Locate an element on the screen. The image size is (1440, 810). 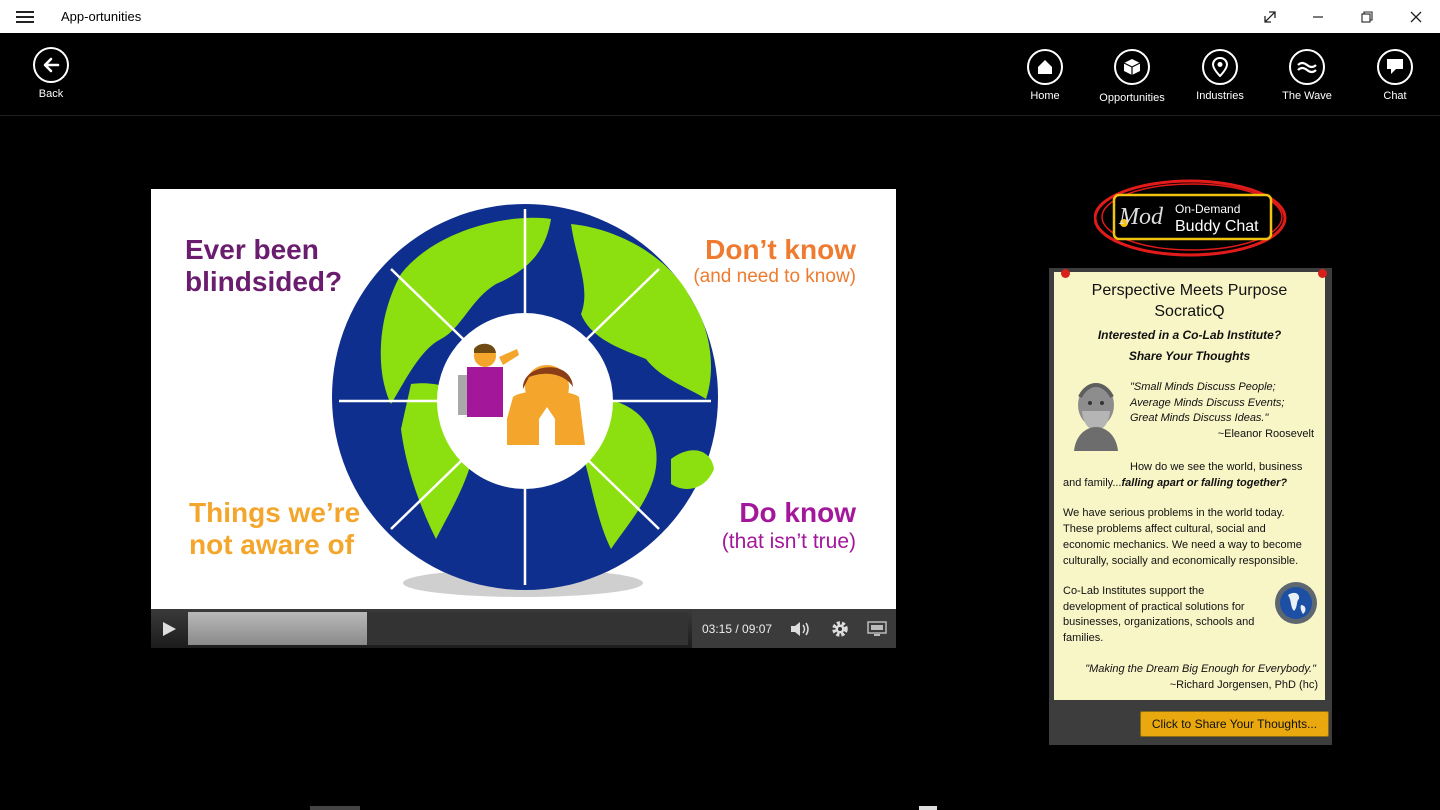
cube-icon is located at coordinates (1132, 67).